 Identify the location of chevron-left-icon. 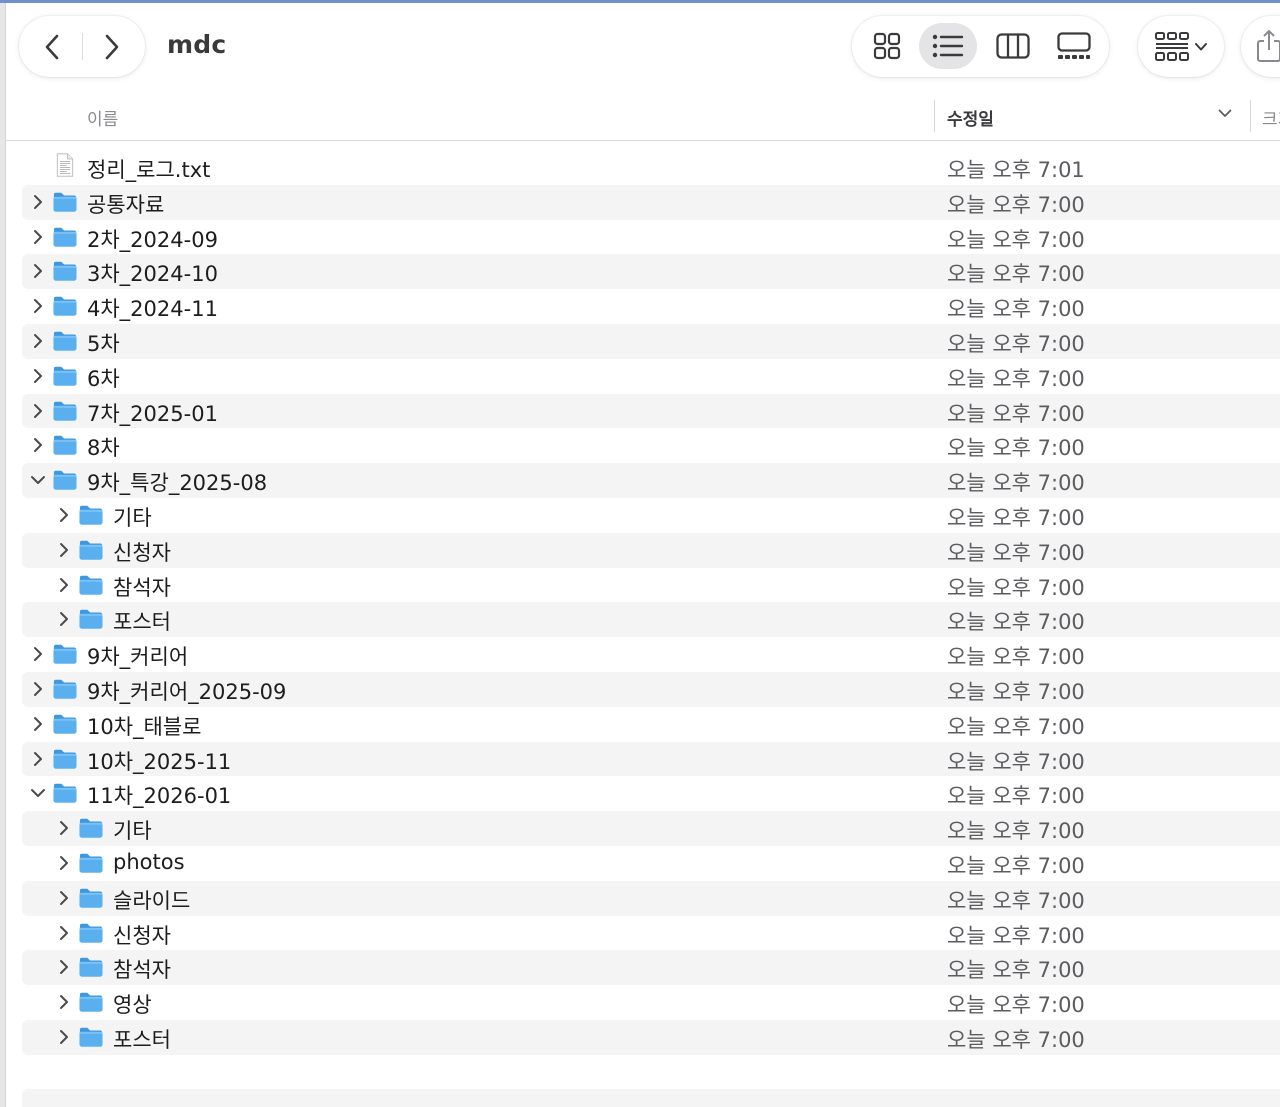
(52, 46).